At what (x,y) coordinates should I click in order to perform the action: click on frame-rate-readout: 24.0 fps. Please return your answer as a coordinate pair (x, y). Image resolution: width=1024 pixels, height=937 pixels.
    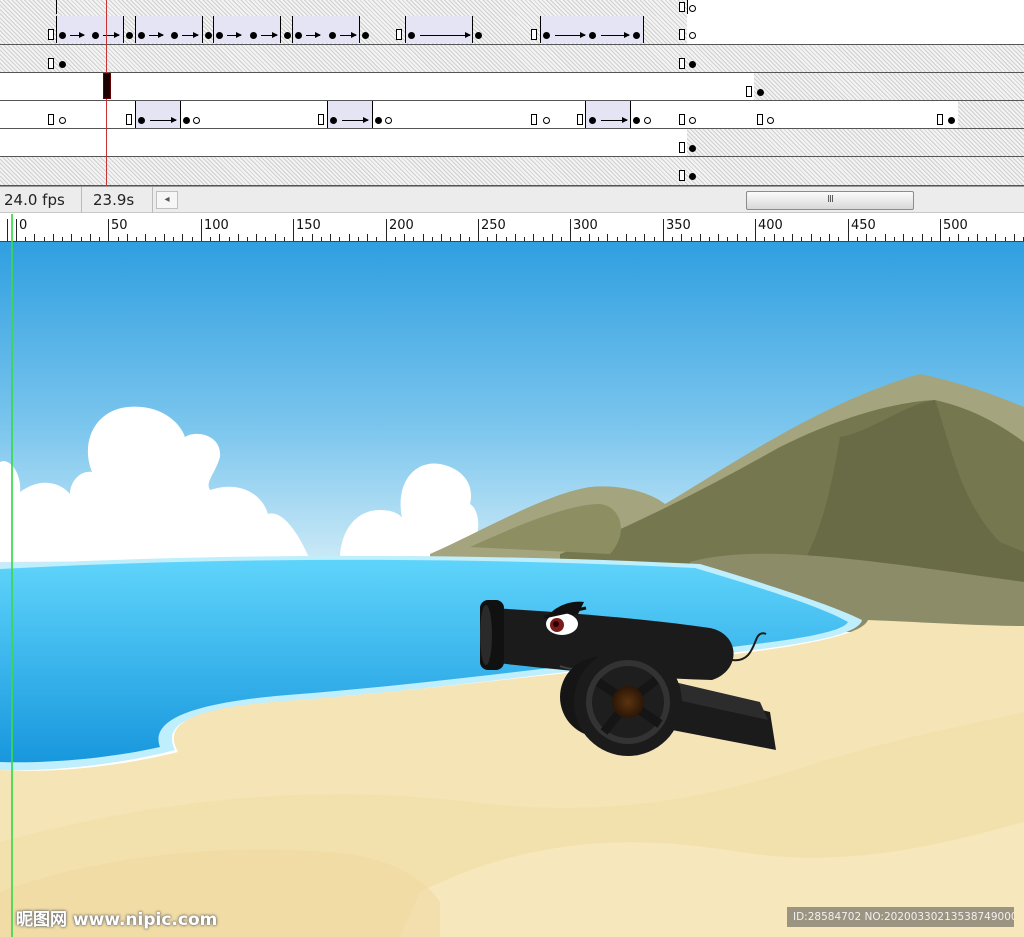
    Looking at the image, I should click on (41, 200).